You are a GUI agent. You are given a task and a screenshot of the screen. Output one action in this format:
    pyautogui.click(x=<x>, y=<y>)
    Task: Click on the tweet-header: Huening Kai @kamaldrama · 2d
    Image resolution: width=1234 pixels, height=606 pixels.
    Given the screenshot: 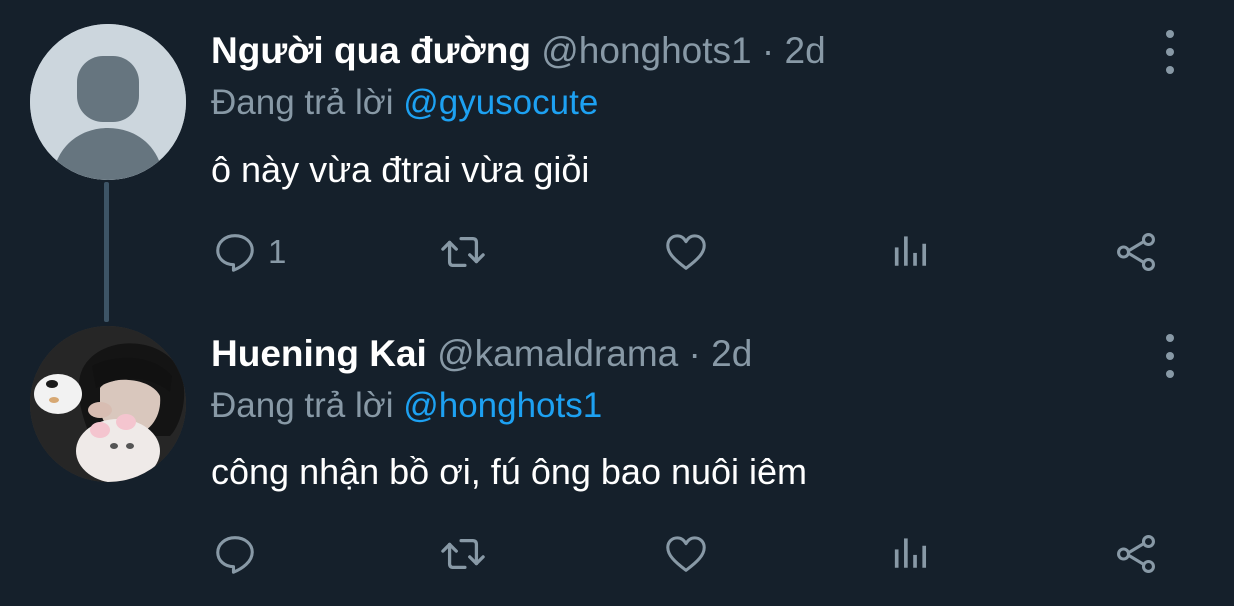 What is the action you would take?
    pyautogui.click(x=481, y=354)
    